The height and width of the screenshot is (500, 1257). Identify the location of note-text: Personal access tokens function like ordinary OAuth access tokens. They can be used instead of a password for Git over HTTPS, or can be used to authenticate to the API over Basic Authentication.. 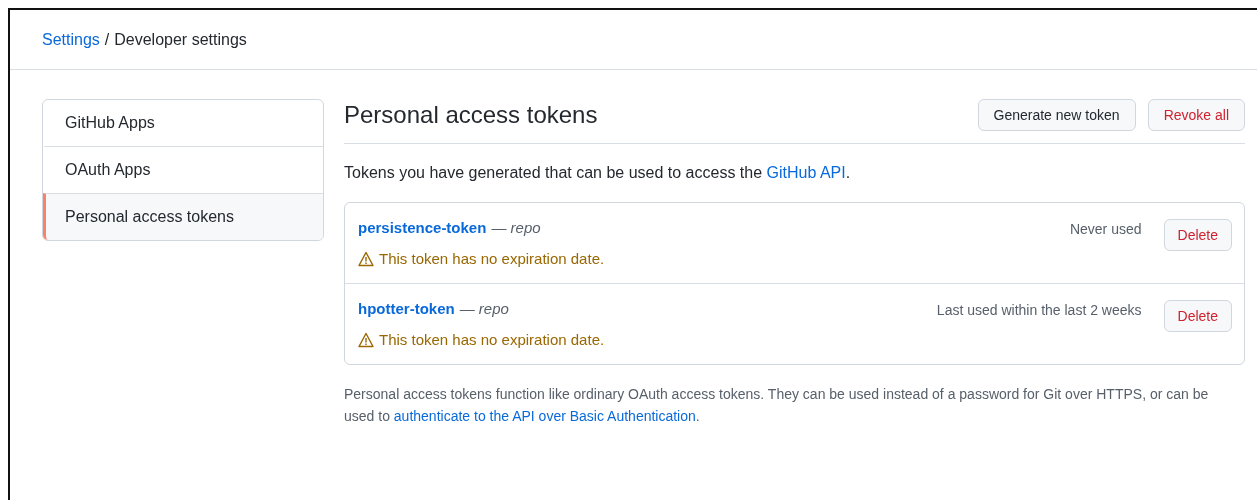
(777, 405).